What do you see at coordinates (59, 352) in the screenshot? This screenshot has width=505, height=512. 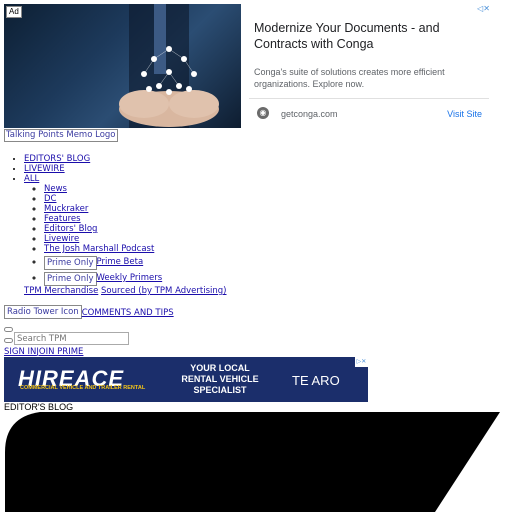 I see `join-prime-link: JOIN PRIME` at bounding box center [59, 352].